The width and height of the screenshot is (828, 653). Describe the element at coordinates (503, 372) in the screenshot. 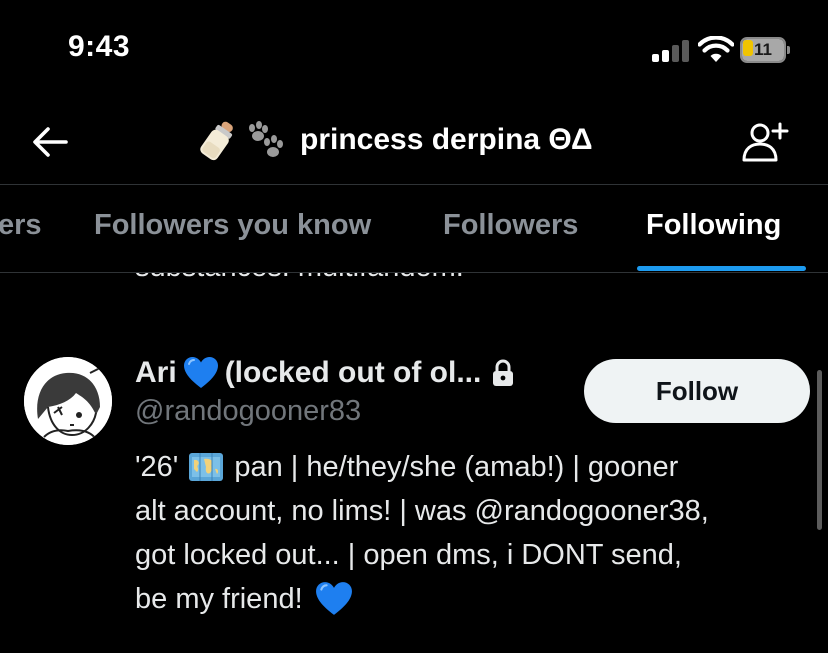

I see `lock-icon` at that location.